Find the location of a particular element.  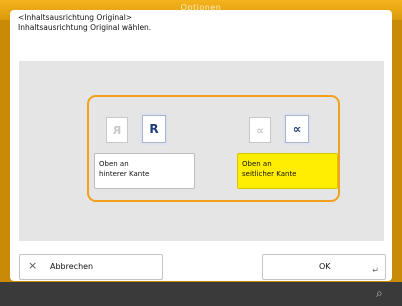

close-icon: × is located at coordinates (33, 265).